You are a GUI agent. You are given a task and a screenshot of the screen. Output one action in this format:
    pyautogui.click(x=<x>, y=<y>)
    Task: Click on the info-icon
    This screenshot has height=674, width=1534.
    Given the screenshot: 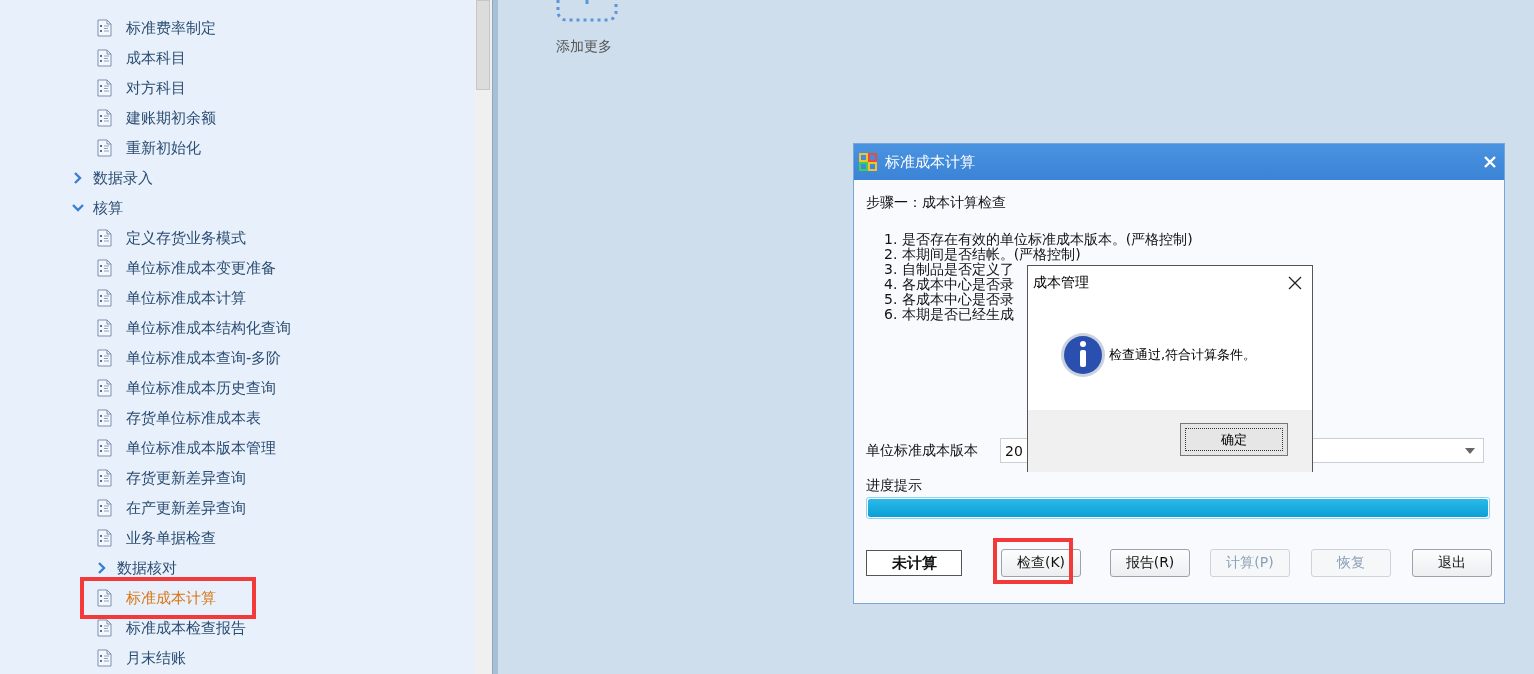 What is the action you would take?
    pyautogui.click(x=1083, y=355)
    